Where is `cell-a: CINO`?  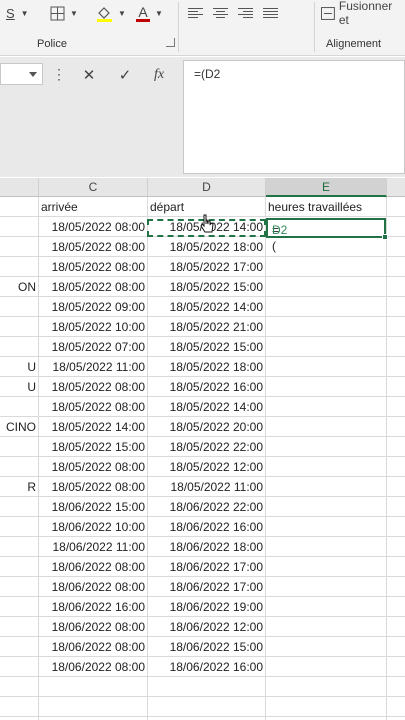 cell-a: CINO is located at coordinates (19, 427).